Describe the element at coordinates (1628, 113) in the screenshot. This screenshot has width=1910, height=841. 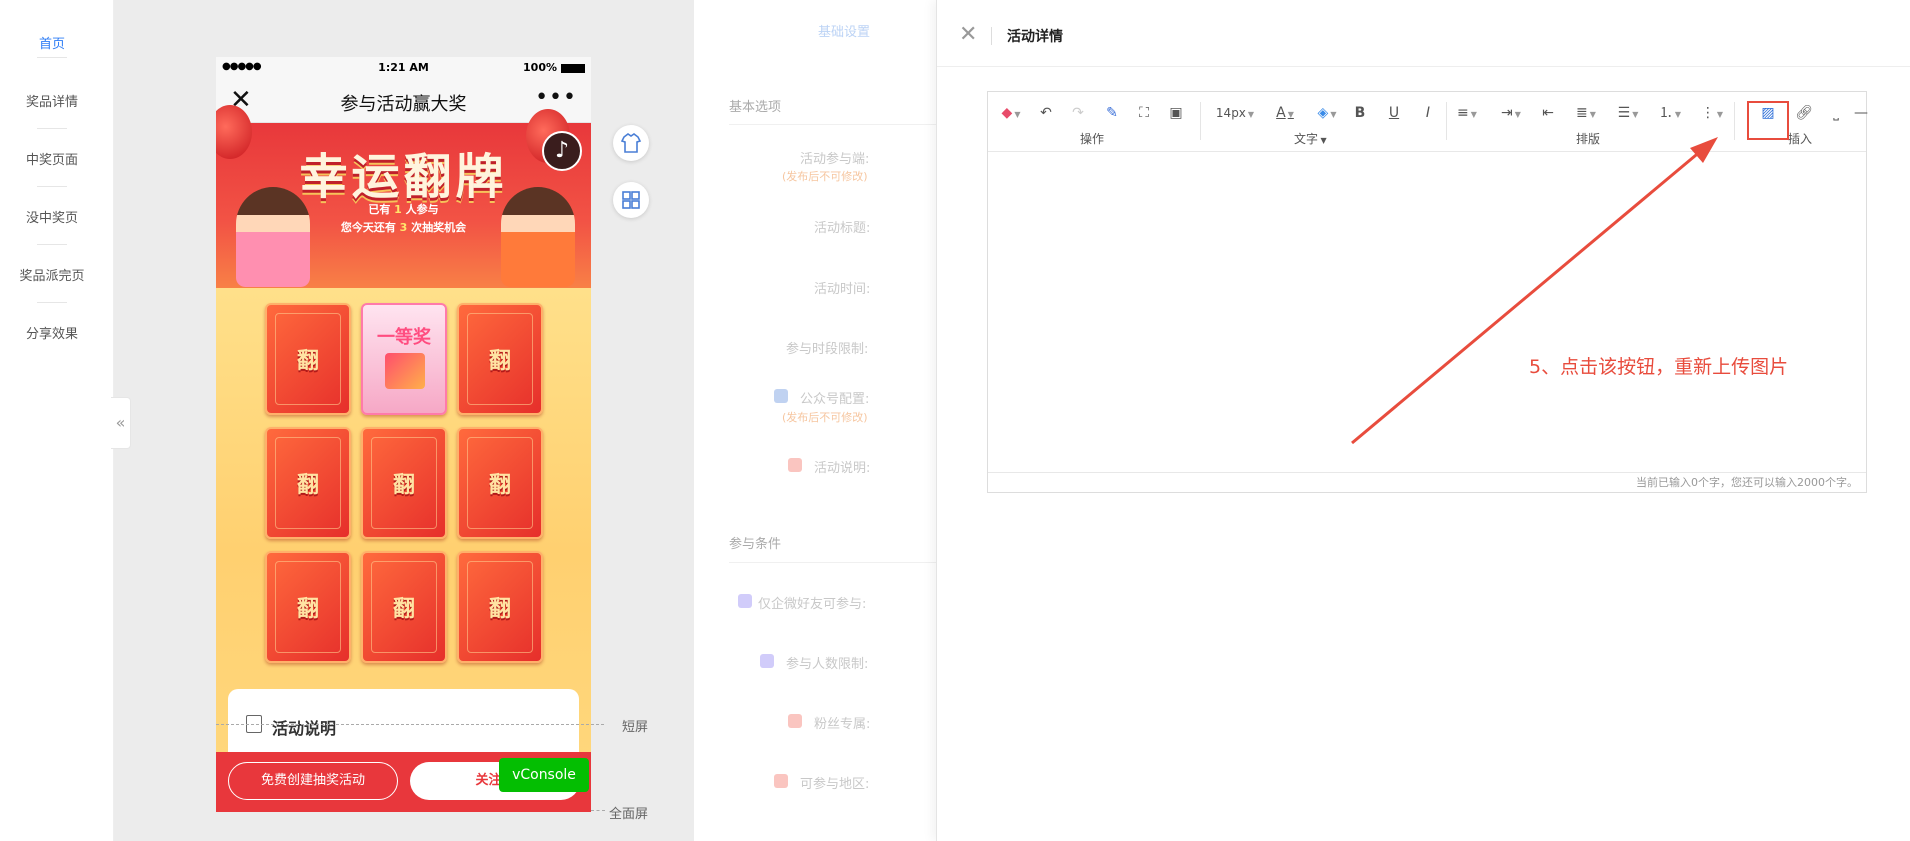
I see `paragraph-spacing-icon: ☰ ▼` at that location.